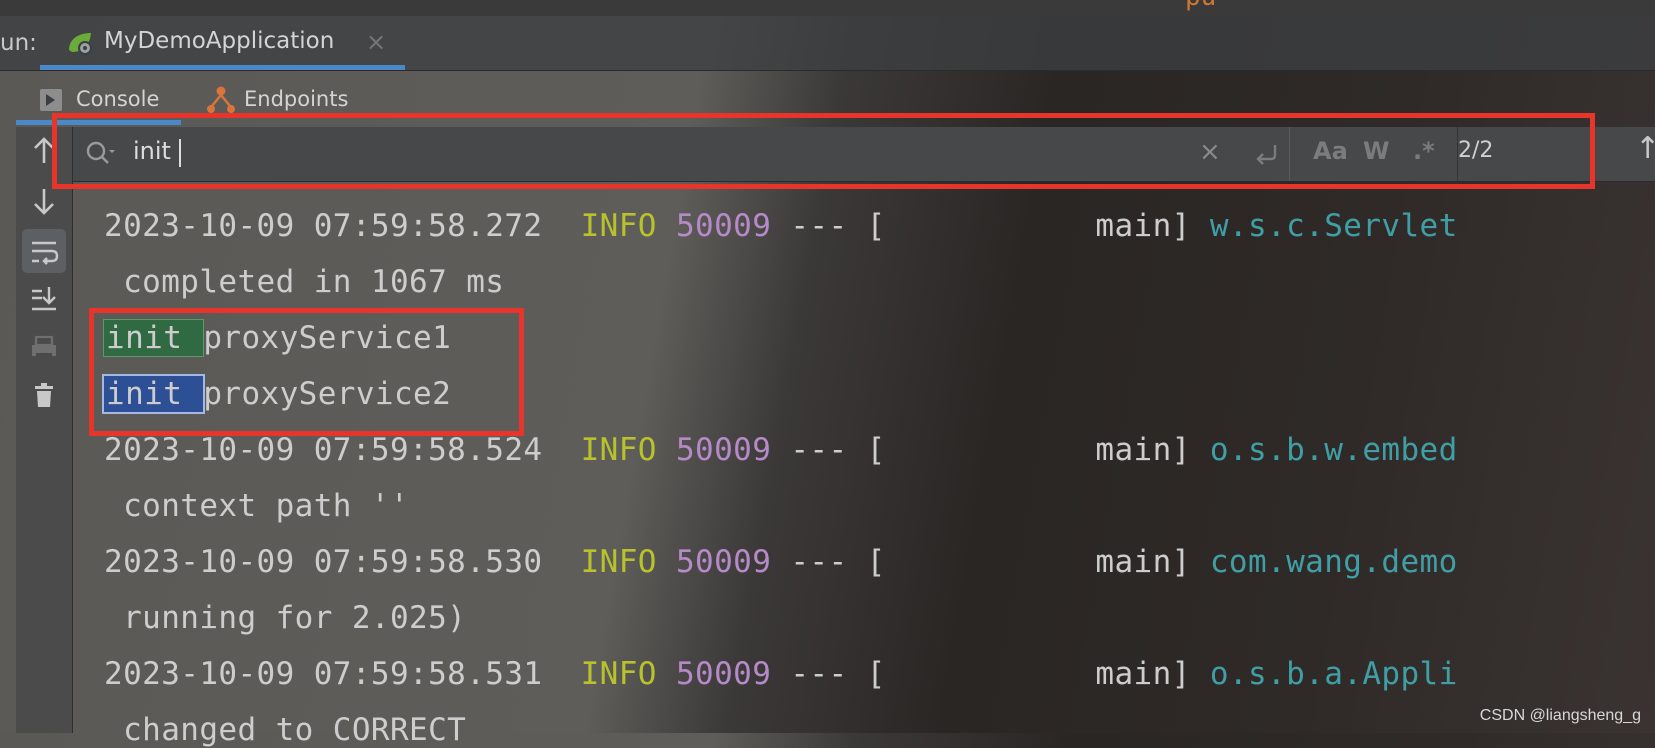 This screenshot has height=748, width=1655. Describe the element at coordinates (1560, 715) in the screenshot. I see `watermark: CSDN @liangsheng_g` at that location.